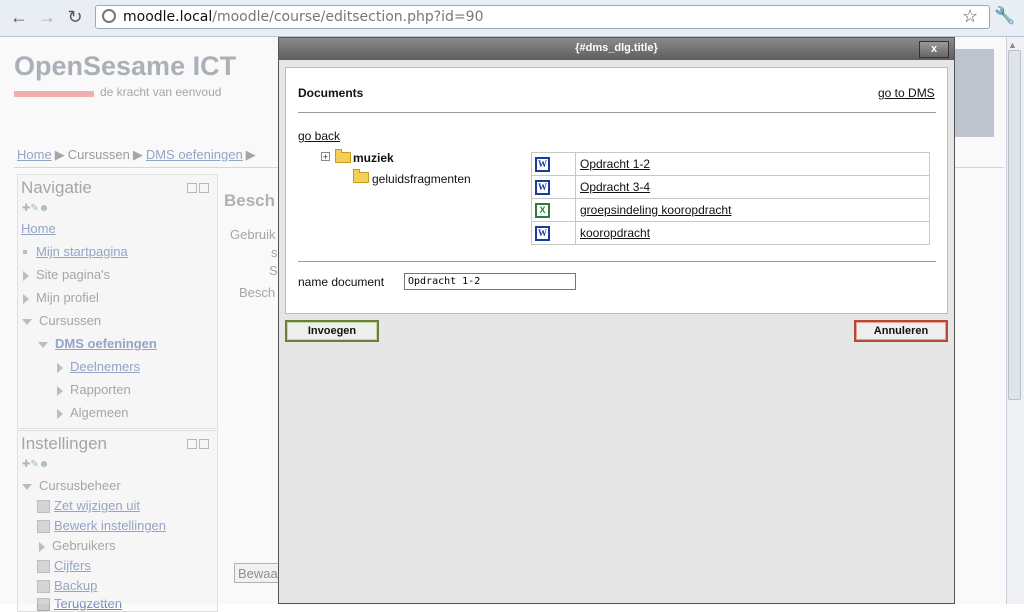 This screenshot has height=612, width=1024. I want to click on forward-arrow-icon: →, so click(47, 17).